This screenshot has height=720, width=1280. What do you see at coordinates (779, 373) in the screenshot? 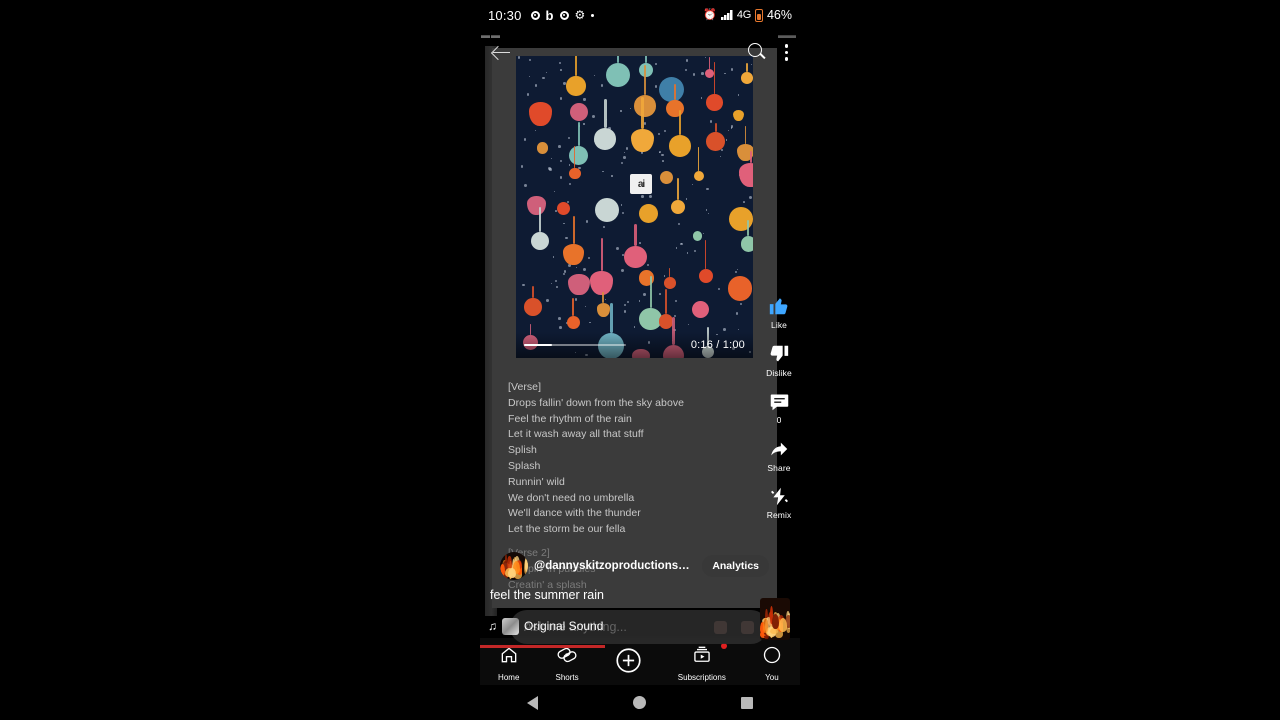
I see `rail-item-label: Dislike` at bounding box center [779, 373].